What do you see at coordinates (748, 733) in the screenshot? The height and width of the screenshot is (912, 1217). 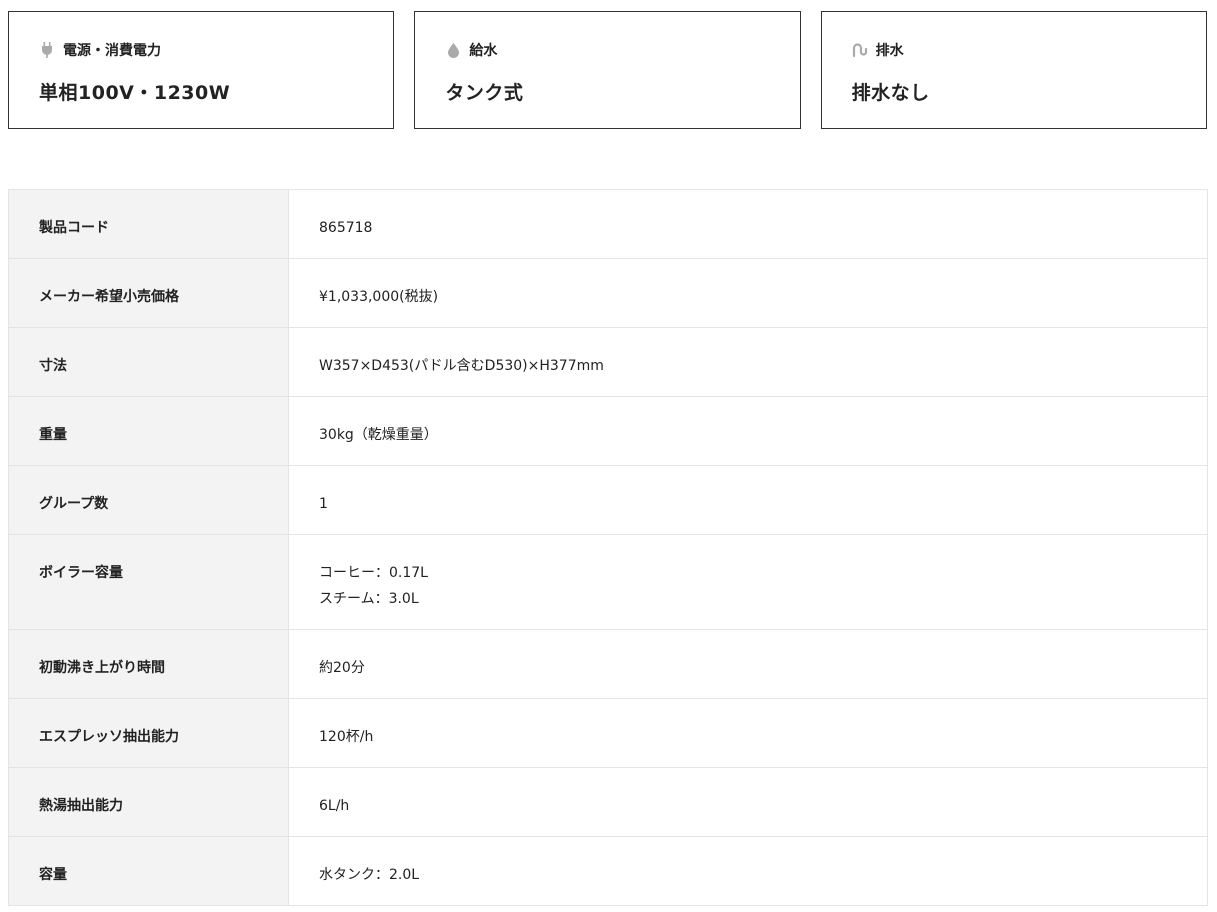 I see `spec-value: 120杯/h` at bounding box center [748, 733].